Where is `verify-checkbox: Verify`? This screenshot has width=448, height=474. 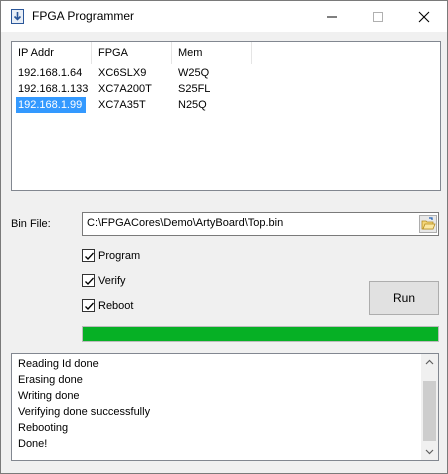 verify-checkbox: Verify is located at coordinates (142, 281).